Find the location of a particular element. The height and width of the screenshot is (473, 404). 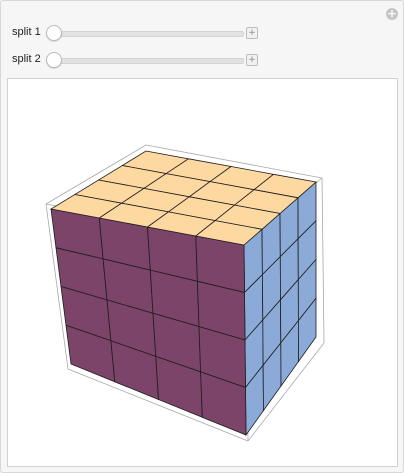

control-row-split-2: split 2 + is located at coordinates (137, 60).